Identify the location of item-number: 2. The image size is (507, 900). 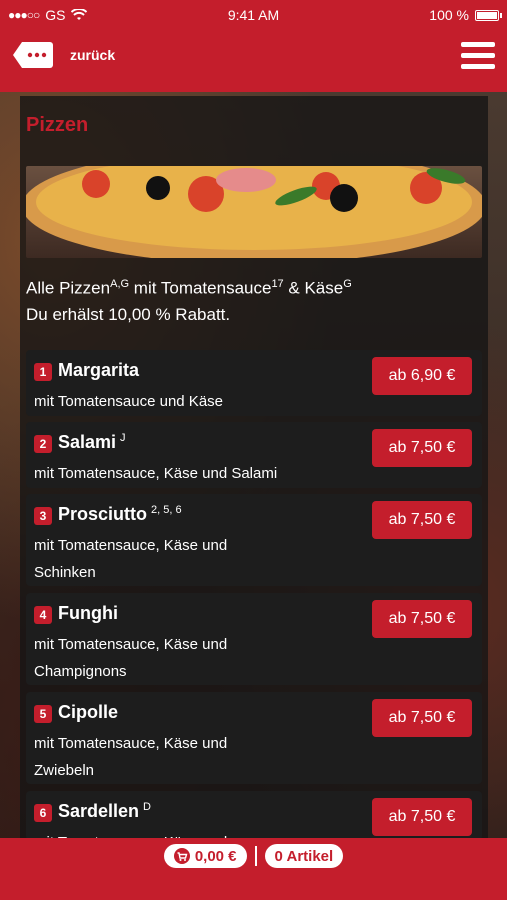
(43, 444).